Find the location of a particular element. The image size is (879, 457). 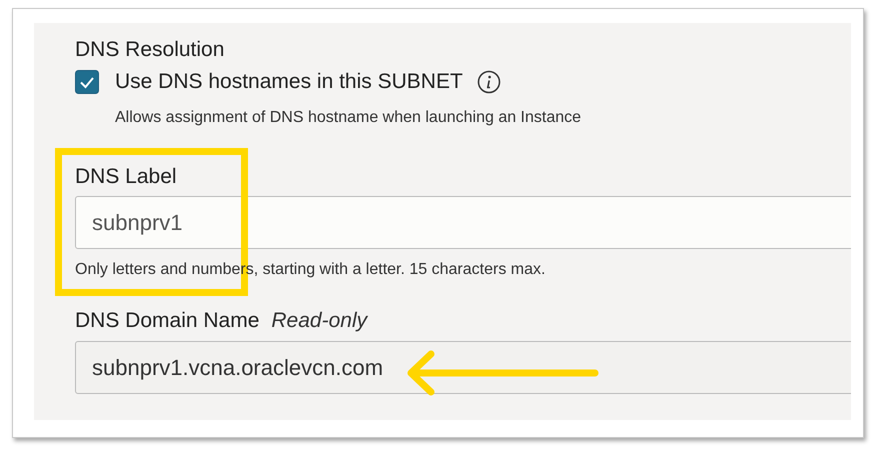

help-text: Allows assignment of DNS hostname when launching an Instance is located at coordinates (348, 118).